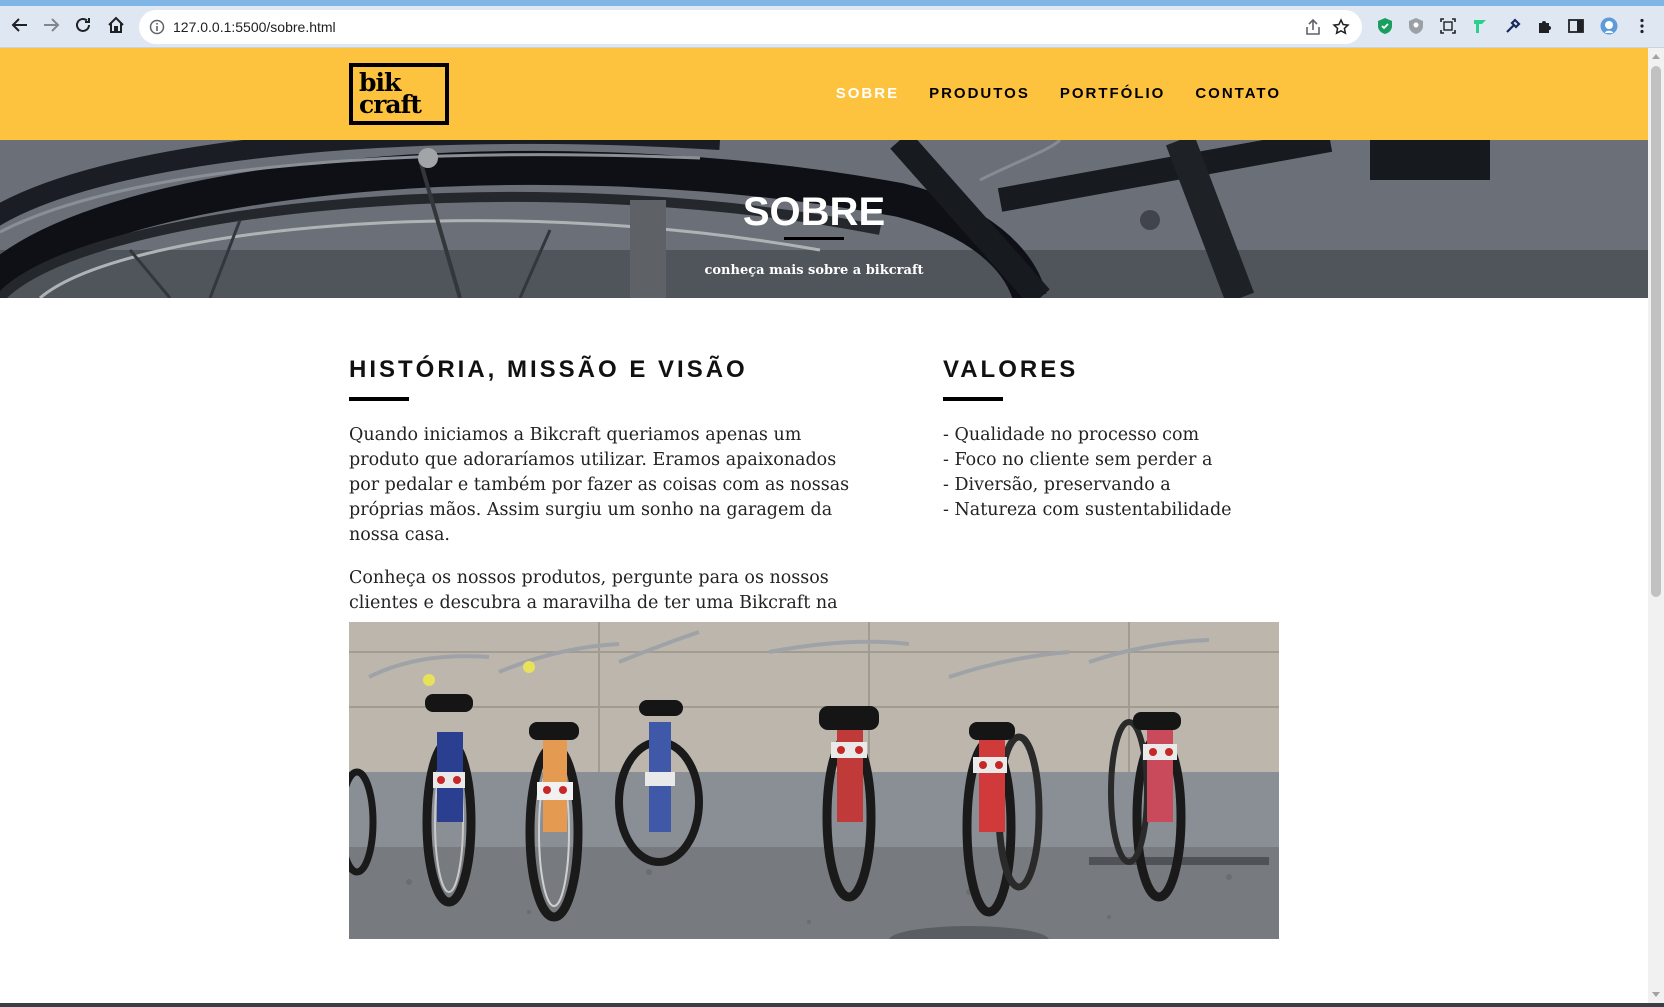  What do you see at coordinates (1385, 26) in the screenshot?
I see `extension-shield-icon` at bounding box center [1385, 26].